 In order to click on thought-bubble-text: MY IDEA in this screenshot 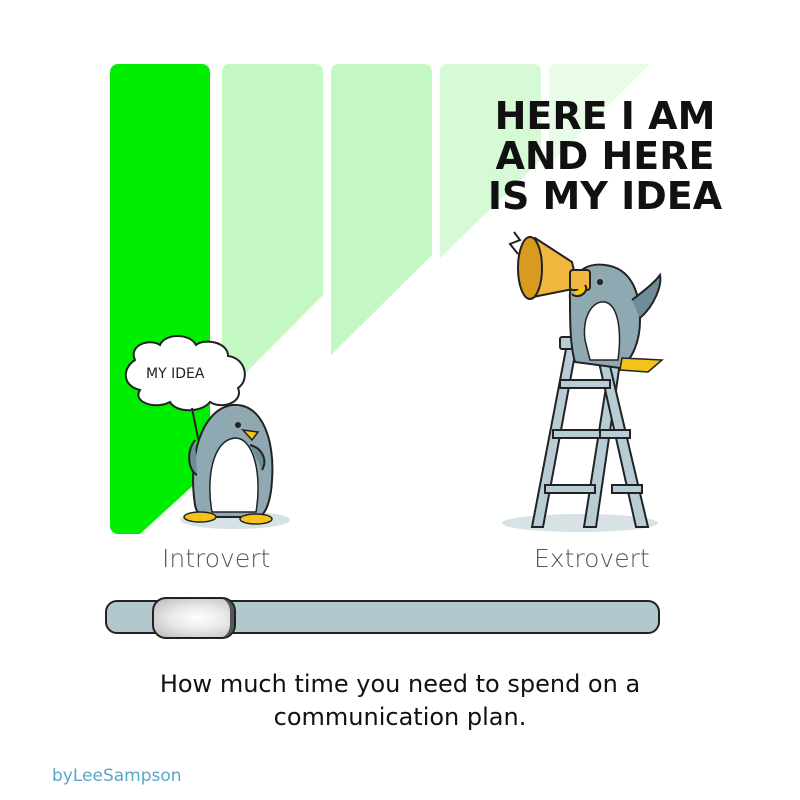, I will do `click(175, 374)`.